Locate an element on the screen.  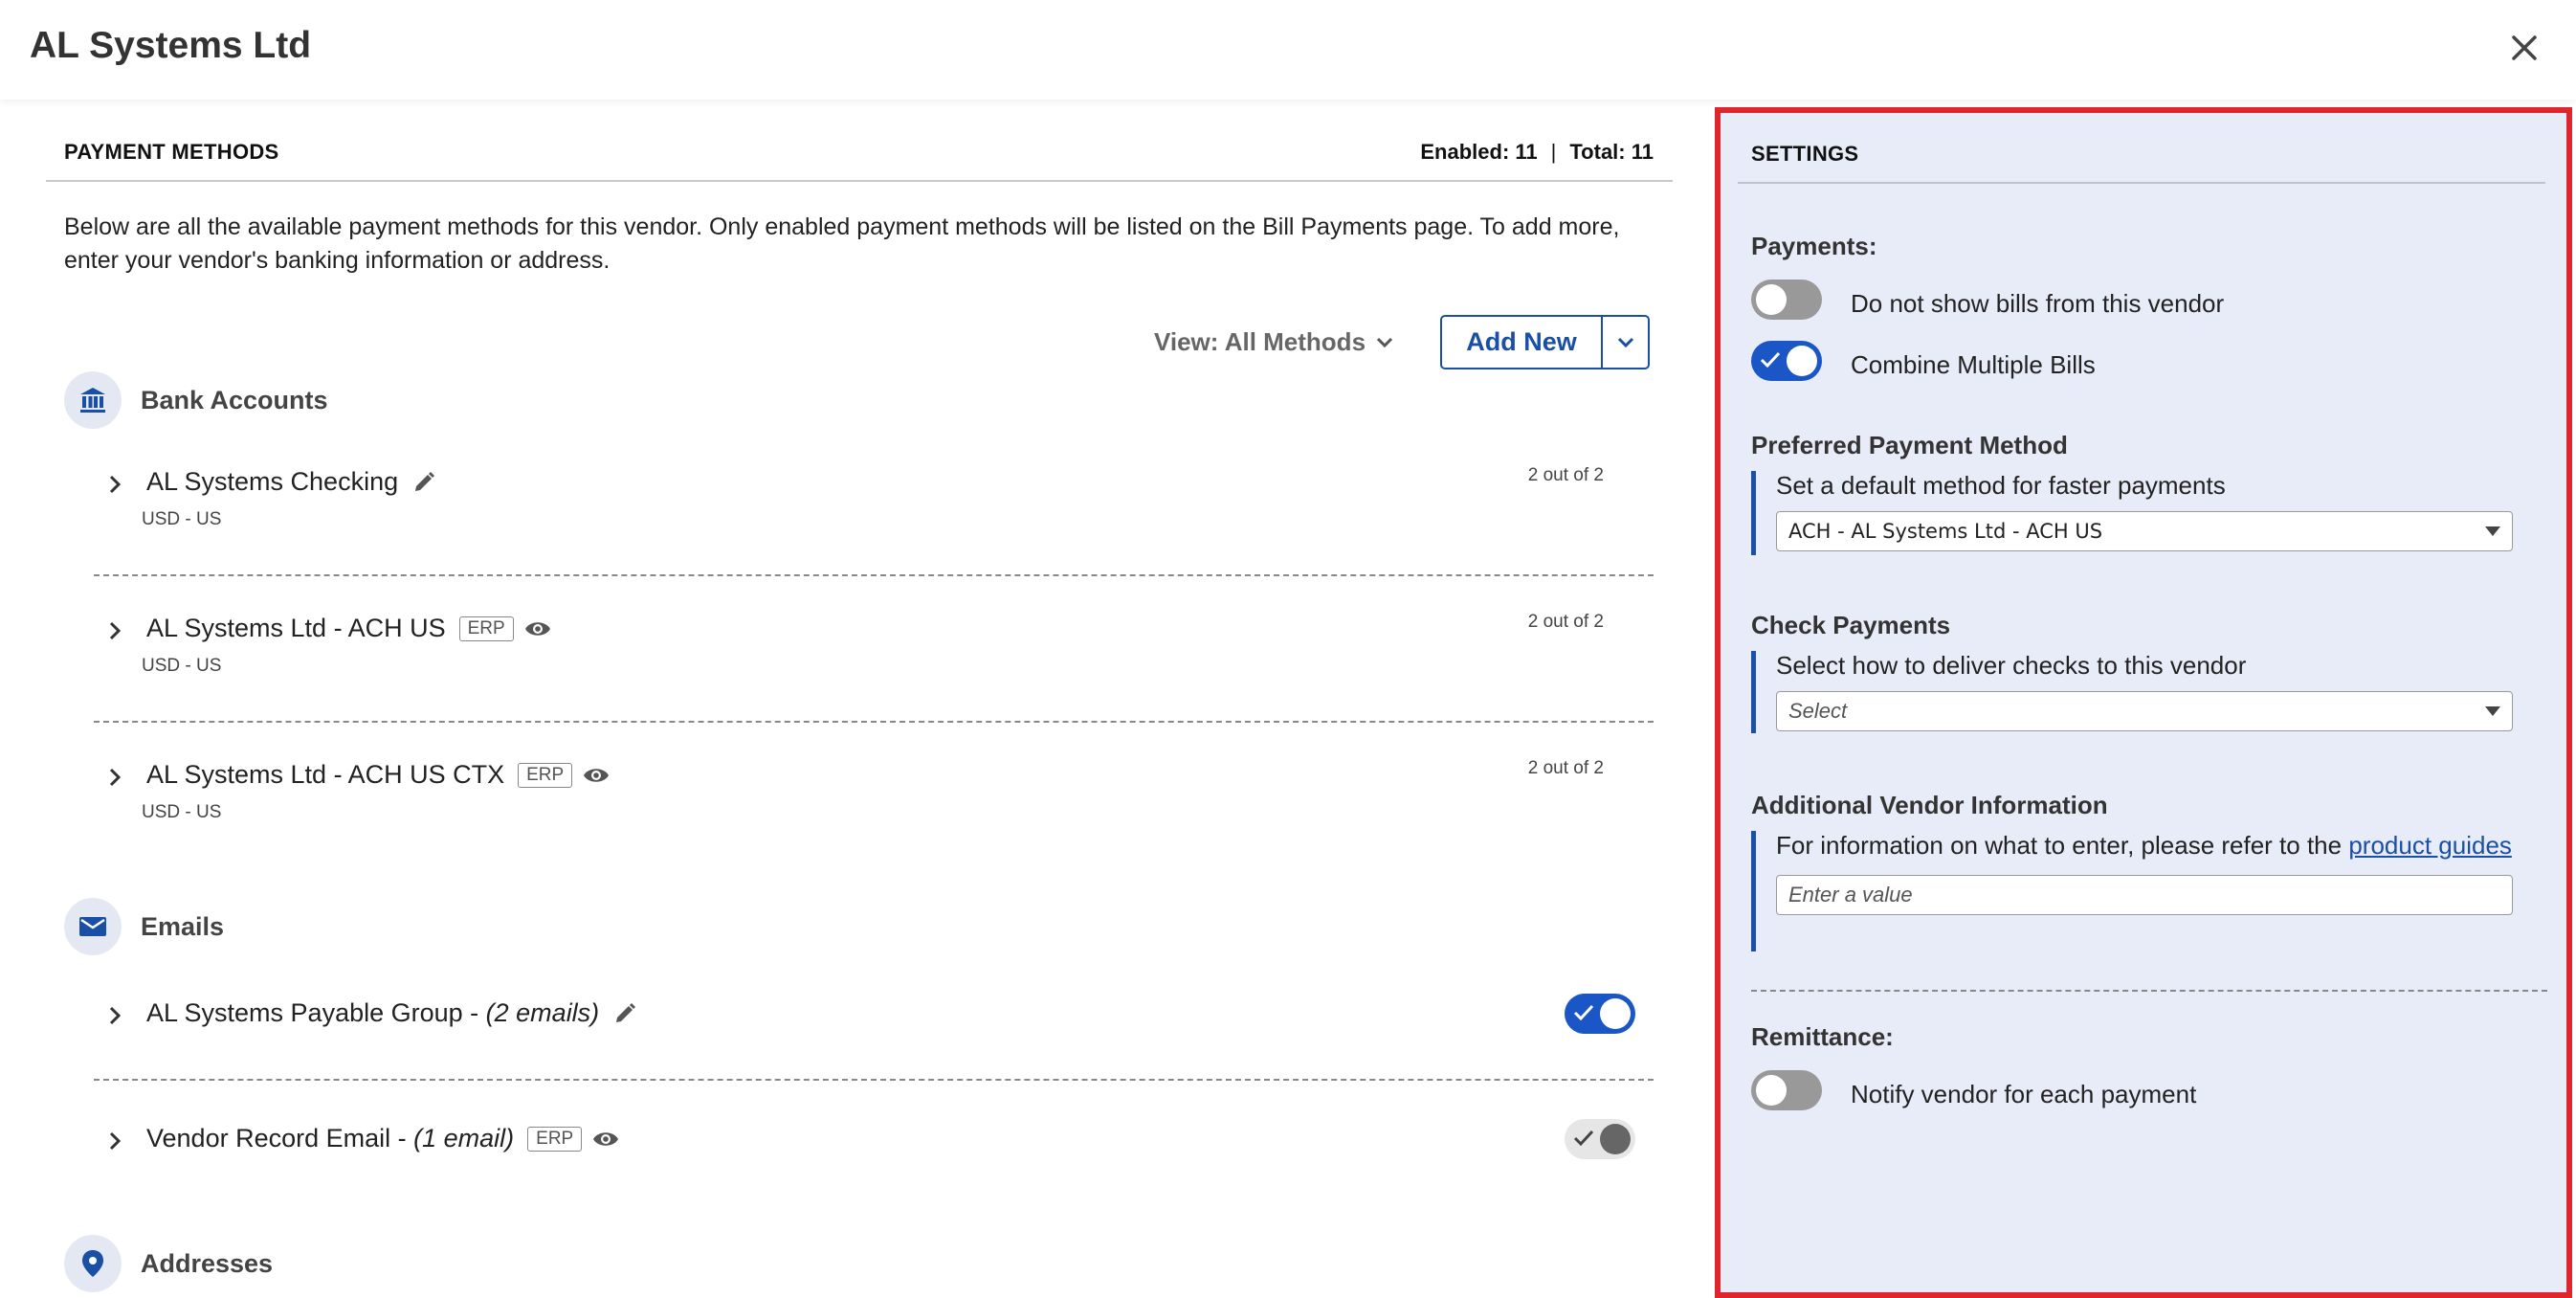
location-pin-icon is located at coordinates (93, 1263).